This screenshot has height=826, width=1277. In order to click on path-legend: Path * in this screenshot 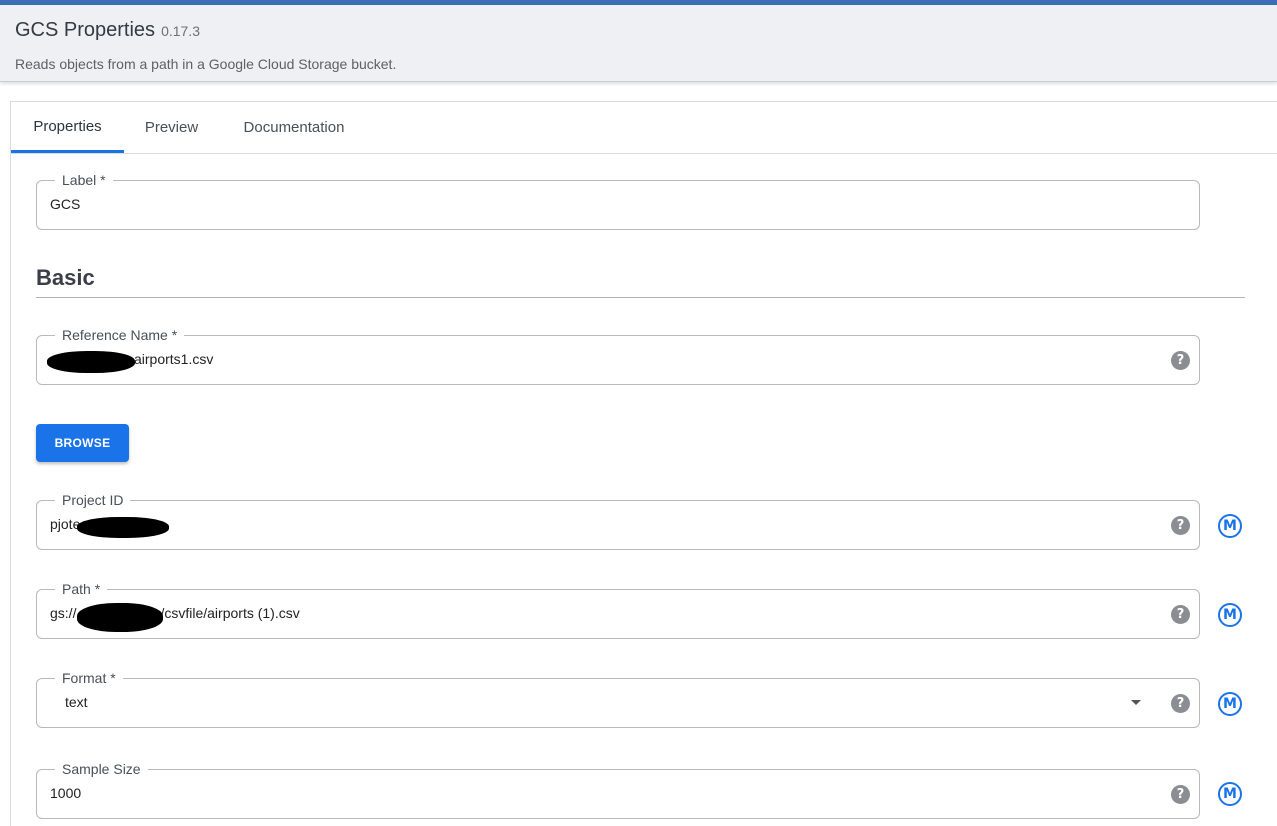, I will do `click(81, 589)`.